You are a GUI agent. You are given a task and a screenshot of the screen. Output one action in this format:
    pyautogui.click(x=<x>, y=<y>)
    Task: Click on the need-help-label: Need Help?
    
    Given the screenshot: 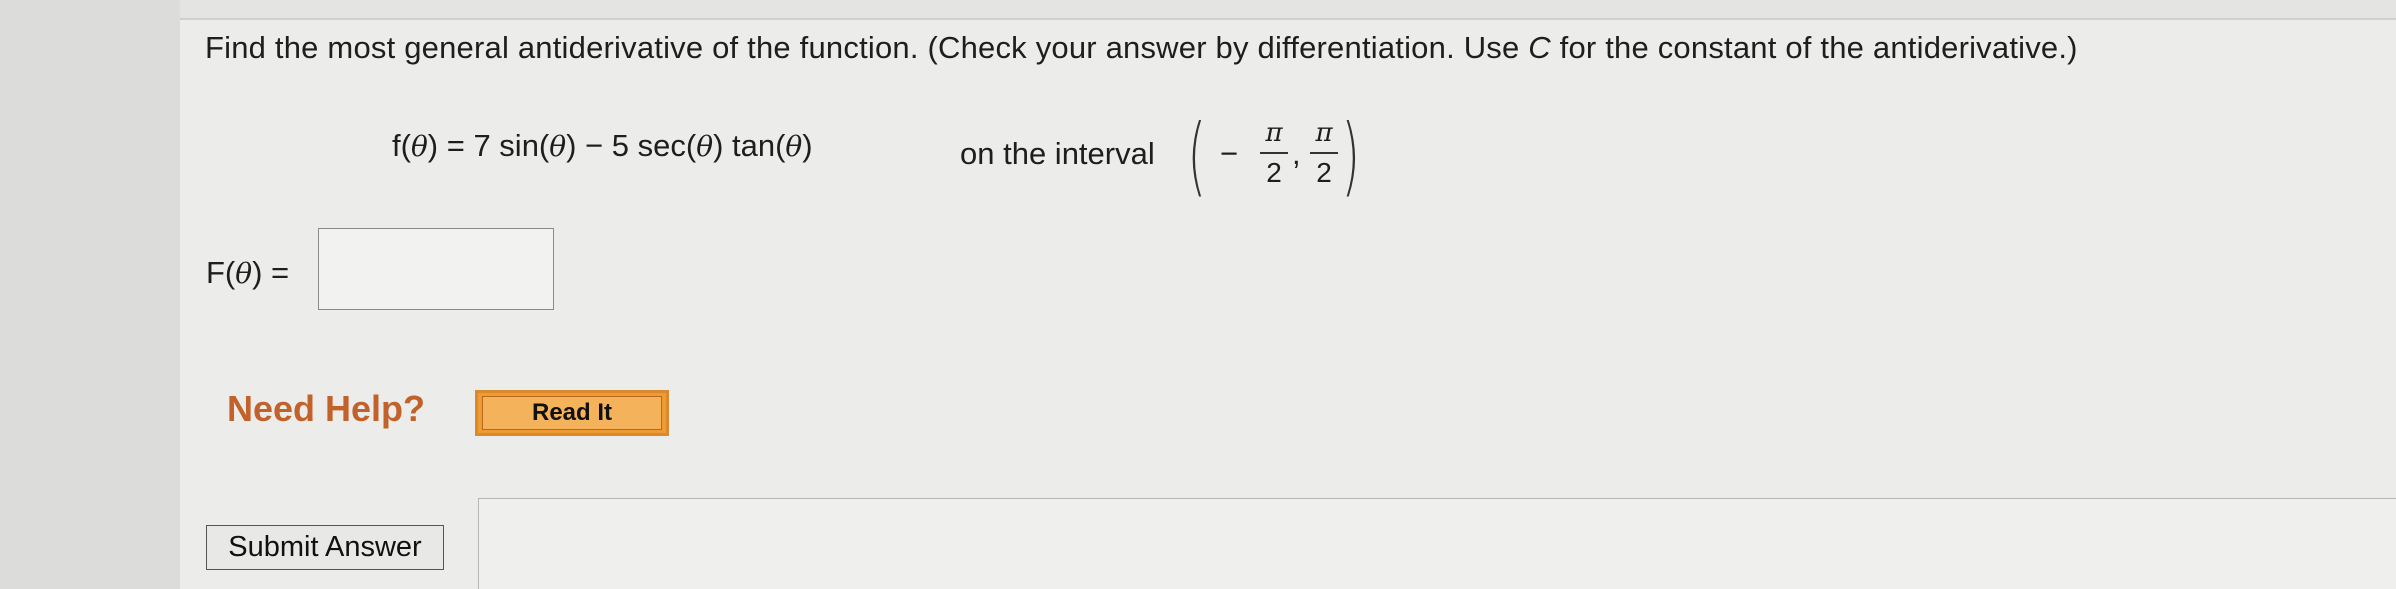 What is the action you would take?
    pyautogui.click(x=326, y=408)
    